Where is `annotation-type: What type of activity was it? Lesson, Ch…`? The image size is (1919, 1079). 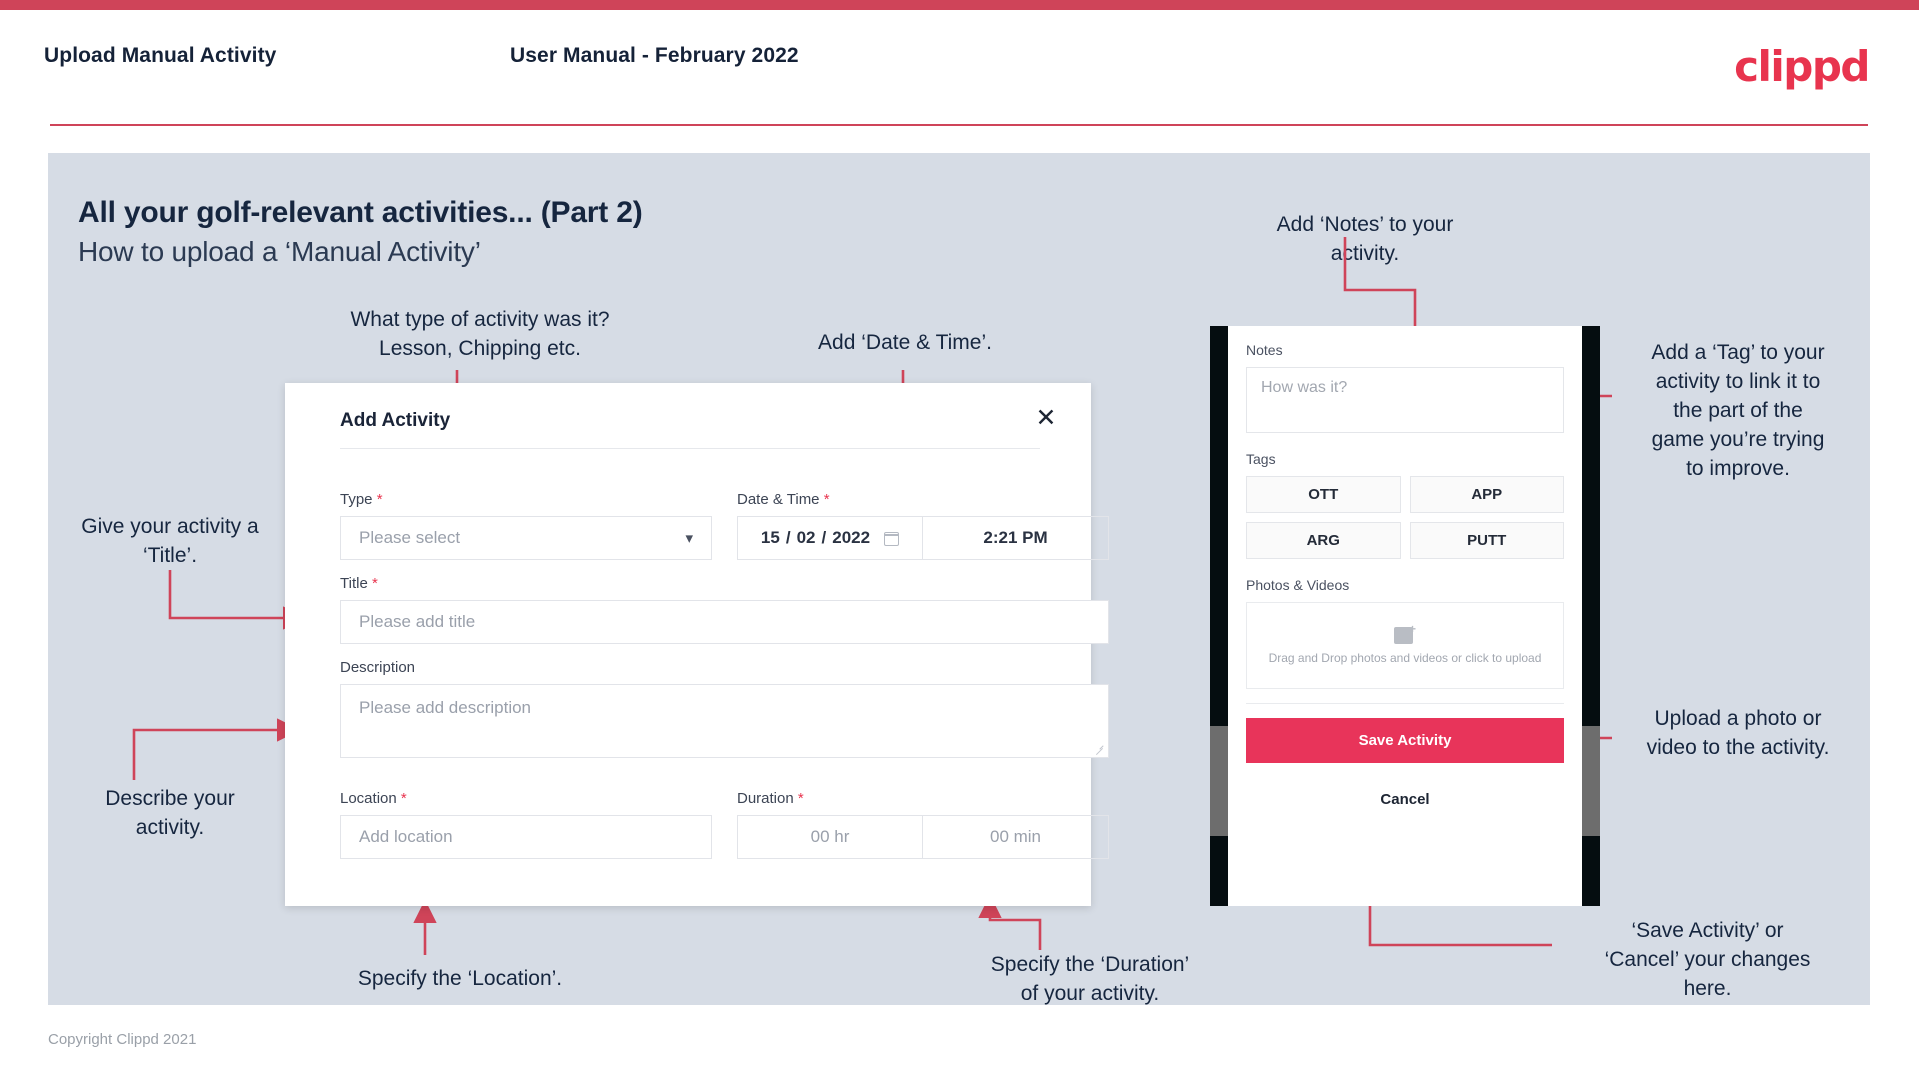 annotation-type: What type of activity was it? Lesson, Ch… is located at coordinates (480, 334).